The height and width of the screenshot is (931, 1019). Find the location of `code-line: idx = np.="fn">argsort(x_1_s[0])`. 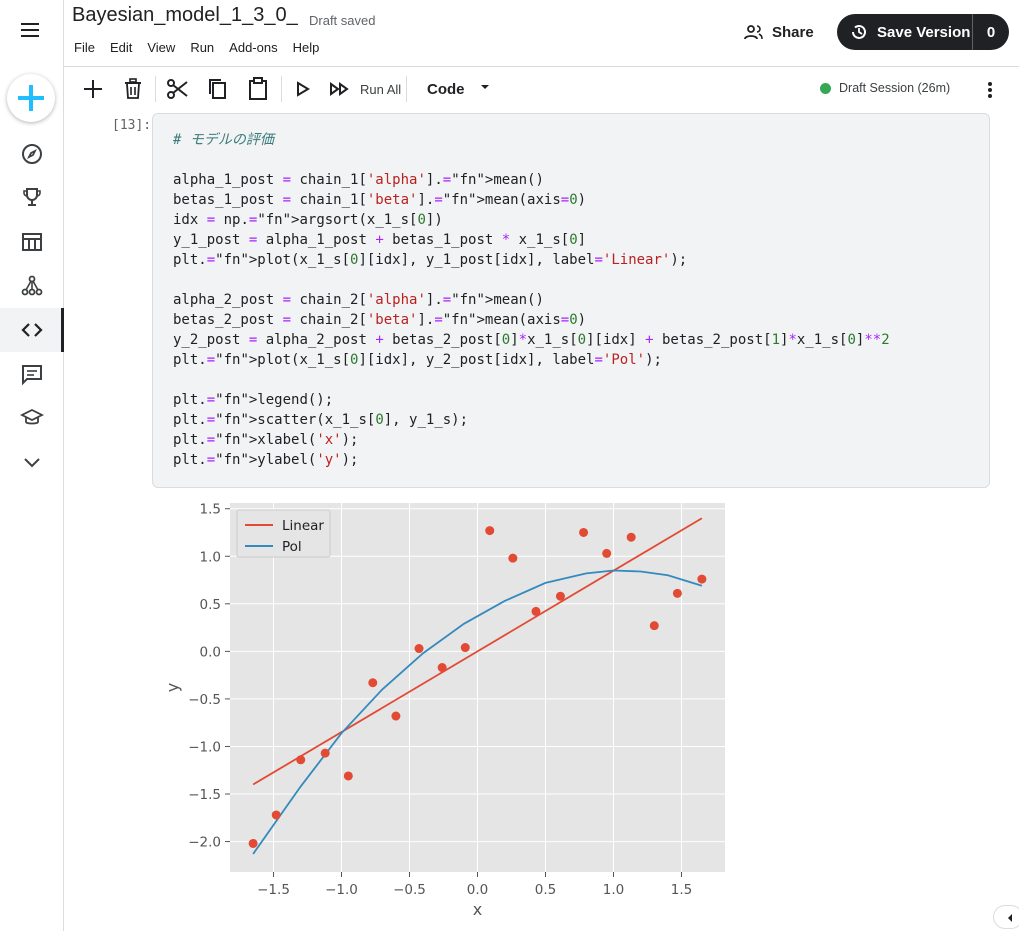

code-line: idx = np.="fn">argsort(x_1_s[0]) is located at coordinates (308, 220).